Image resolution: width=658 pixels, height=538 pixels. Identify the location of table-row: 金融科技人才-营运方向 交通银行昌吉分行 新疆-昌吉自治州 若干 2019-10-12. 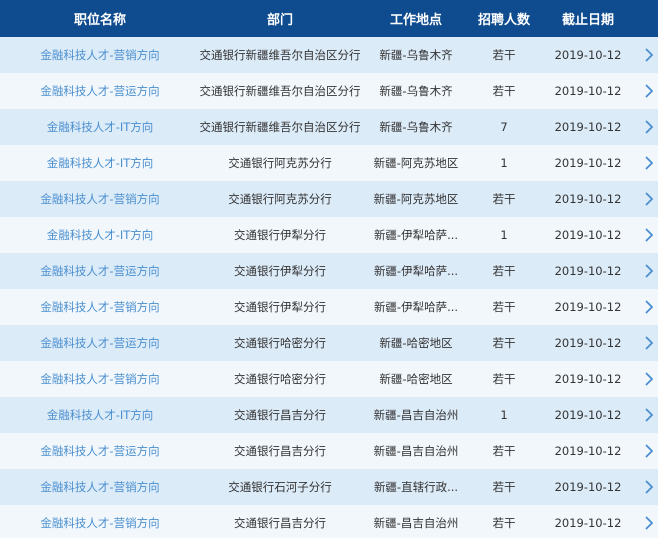
(329, 451).